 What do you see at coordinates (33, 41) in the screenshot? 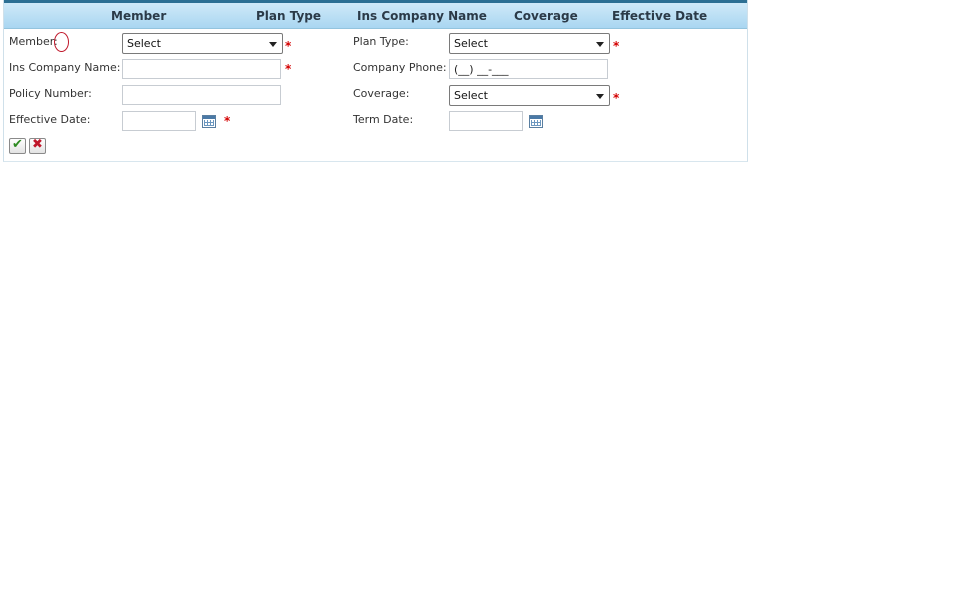
I see `member-label: Member:` at bounding box center [33, 41].